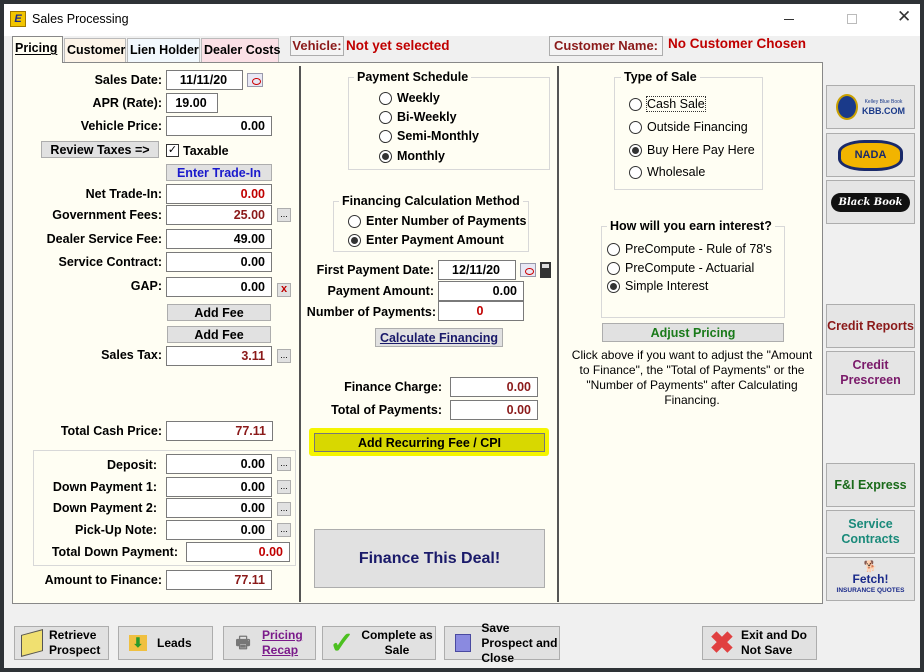  I want to click on vehicle-price-field: 0.00, so click(219, 126).